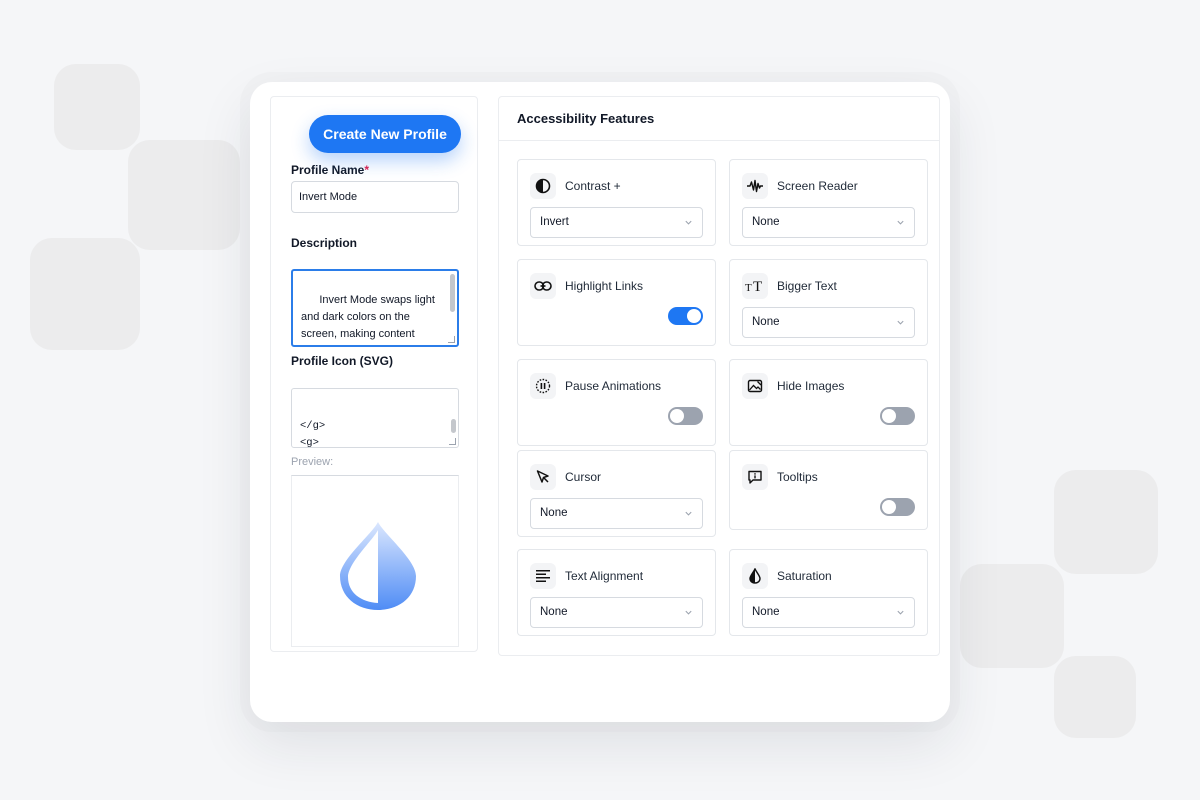 The width and height of the screenshot is (1200, 800). What do you see at coordinates (828, 222) in the screenshot?
I see `screen-reader-select: None` at bounding box center [828, 222].